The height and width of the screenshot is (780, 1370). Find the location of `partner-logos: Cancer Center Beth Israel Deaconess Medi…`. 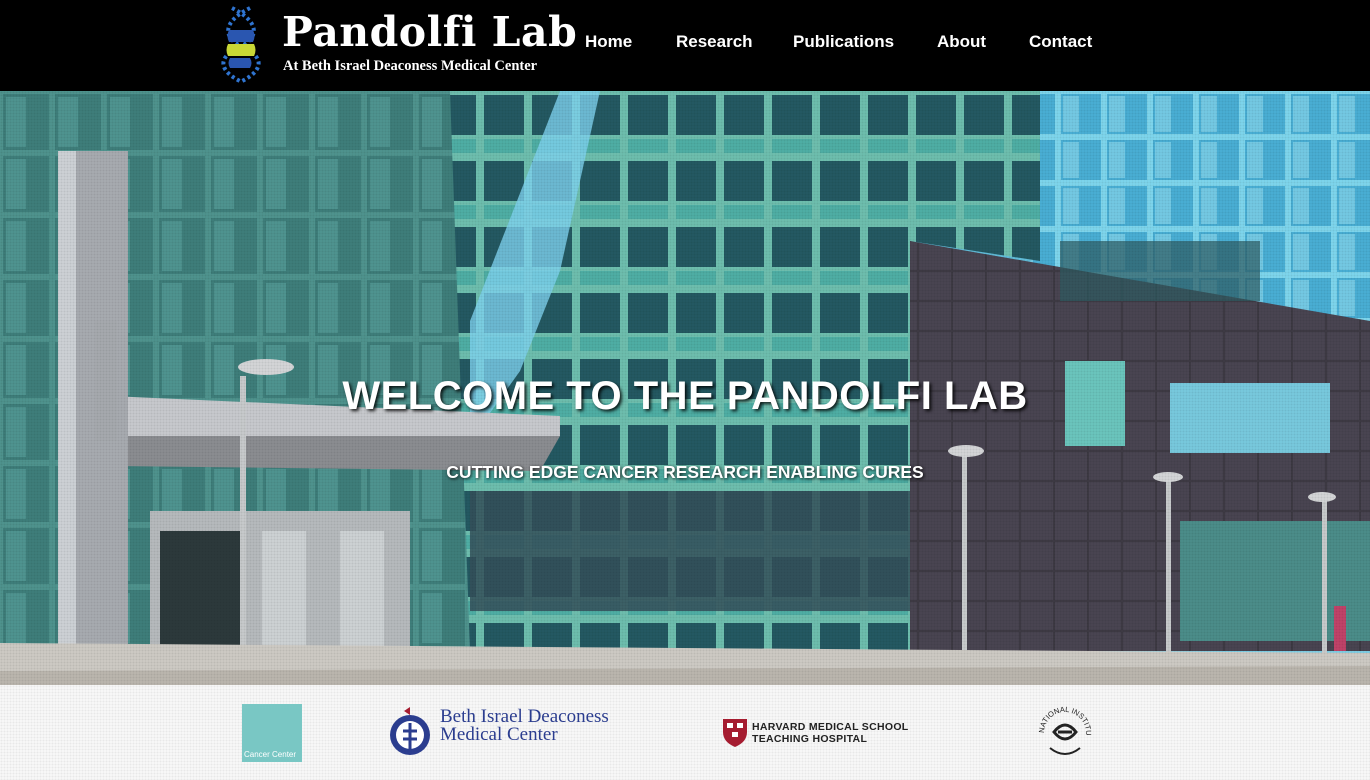

partner-logos: Cancer Center Beth Israel Deaconess Medi… is located at coordinates (685, 732).